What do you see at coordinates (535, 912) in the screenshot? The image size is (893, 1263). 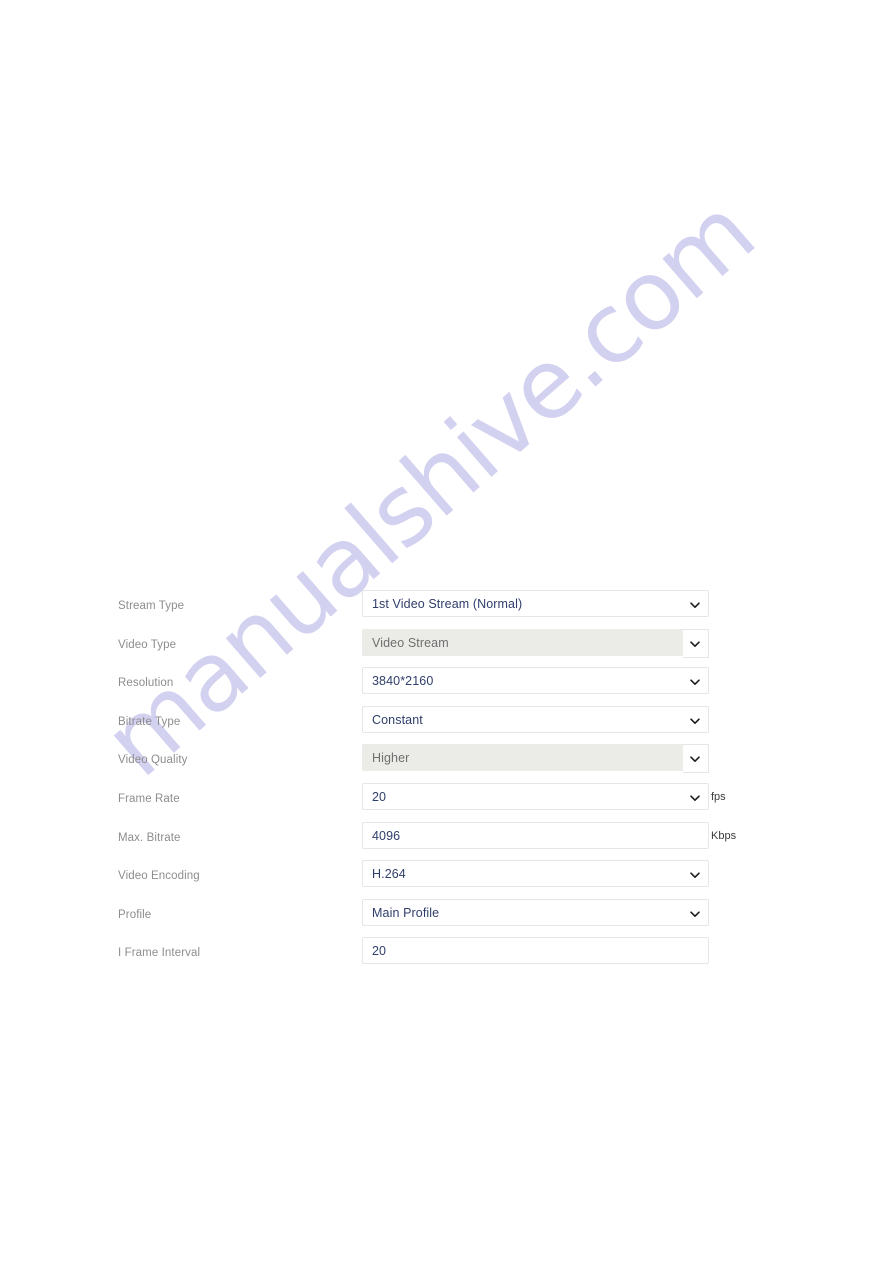 I see `select-profile: Main Profile` at bounding box center [535, 912].